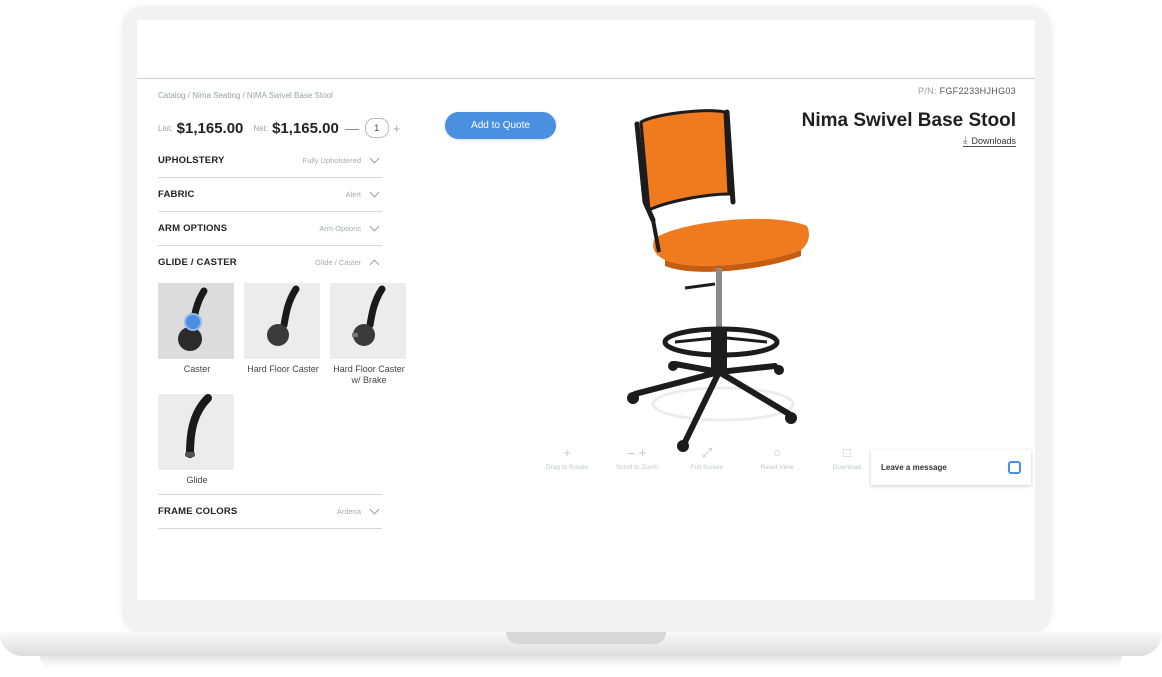 Image resolution: width=1162 pixels, height=677 pixels. What do you see at coordinates (977, 91) in the screenshot?
I see `part-number-value: FGF2233HJHG03` at bounding box center [977, 91].